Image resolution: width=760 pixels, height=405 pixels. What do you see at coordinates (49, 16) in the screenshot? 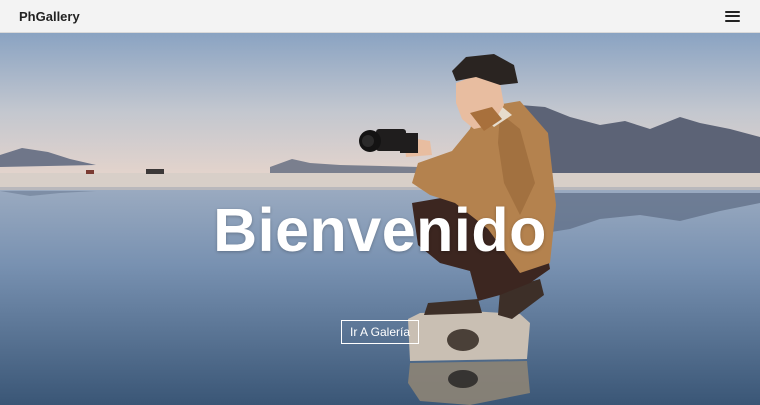
I see `brand-logo-link: PhGallery` at bounding box center [49, 16].